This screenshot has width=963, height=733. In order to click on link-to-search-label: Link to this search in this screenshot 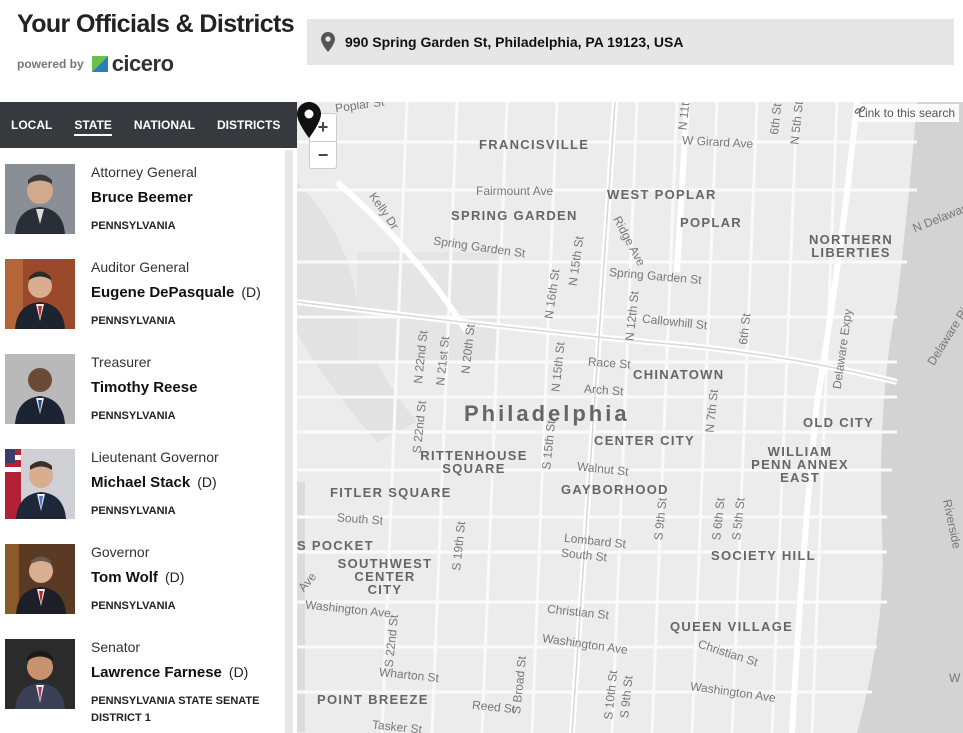, I will do `click(906, 113)`.